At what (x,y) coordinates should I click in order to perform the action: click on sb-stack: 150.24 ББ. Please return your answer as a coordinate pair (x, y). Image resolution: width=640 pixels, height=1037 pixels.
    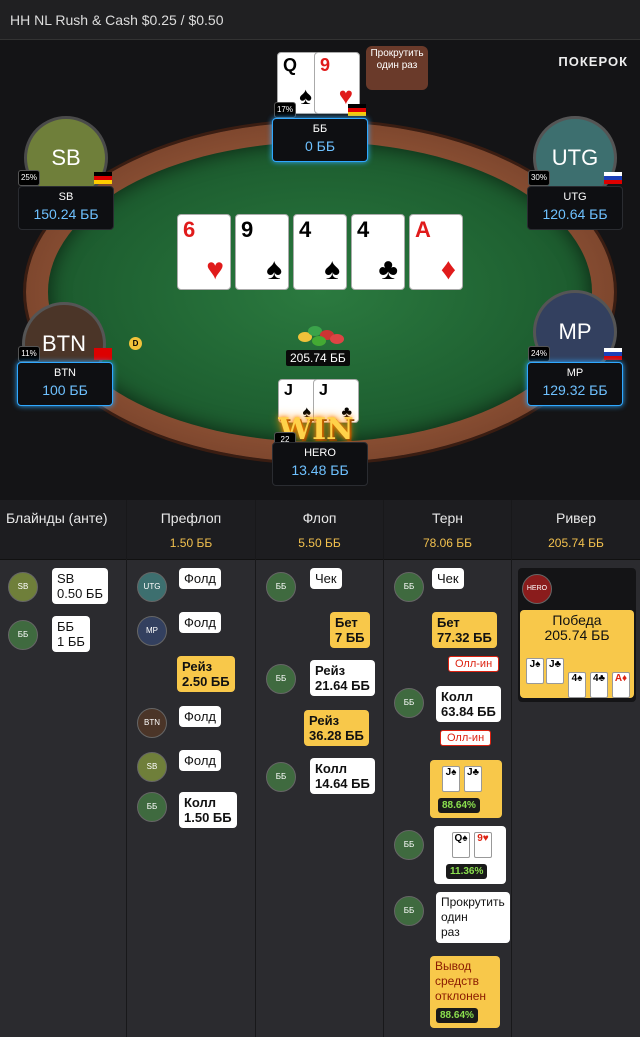
    Looking at the image, I should click on (66, 214).